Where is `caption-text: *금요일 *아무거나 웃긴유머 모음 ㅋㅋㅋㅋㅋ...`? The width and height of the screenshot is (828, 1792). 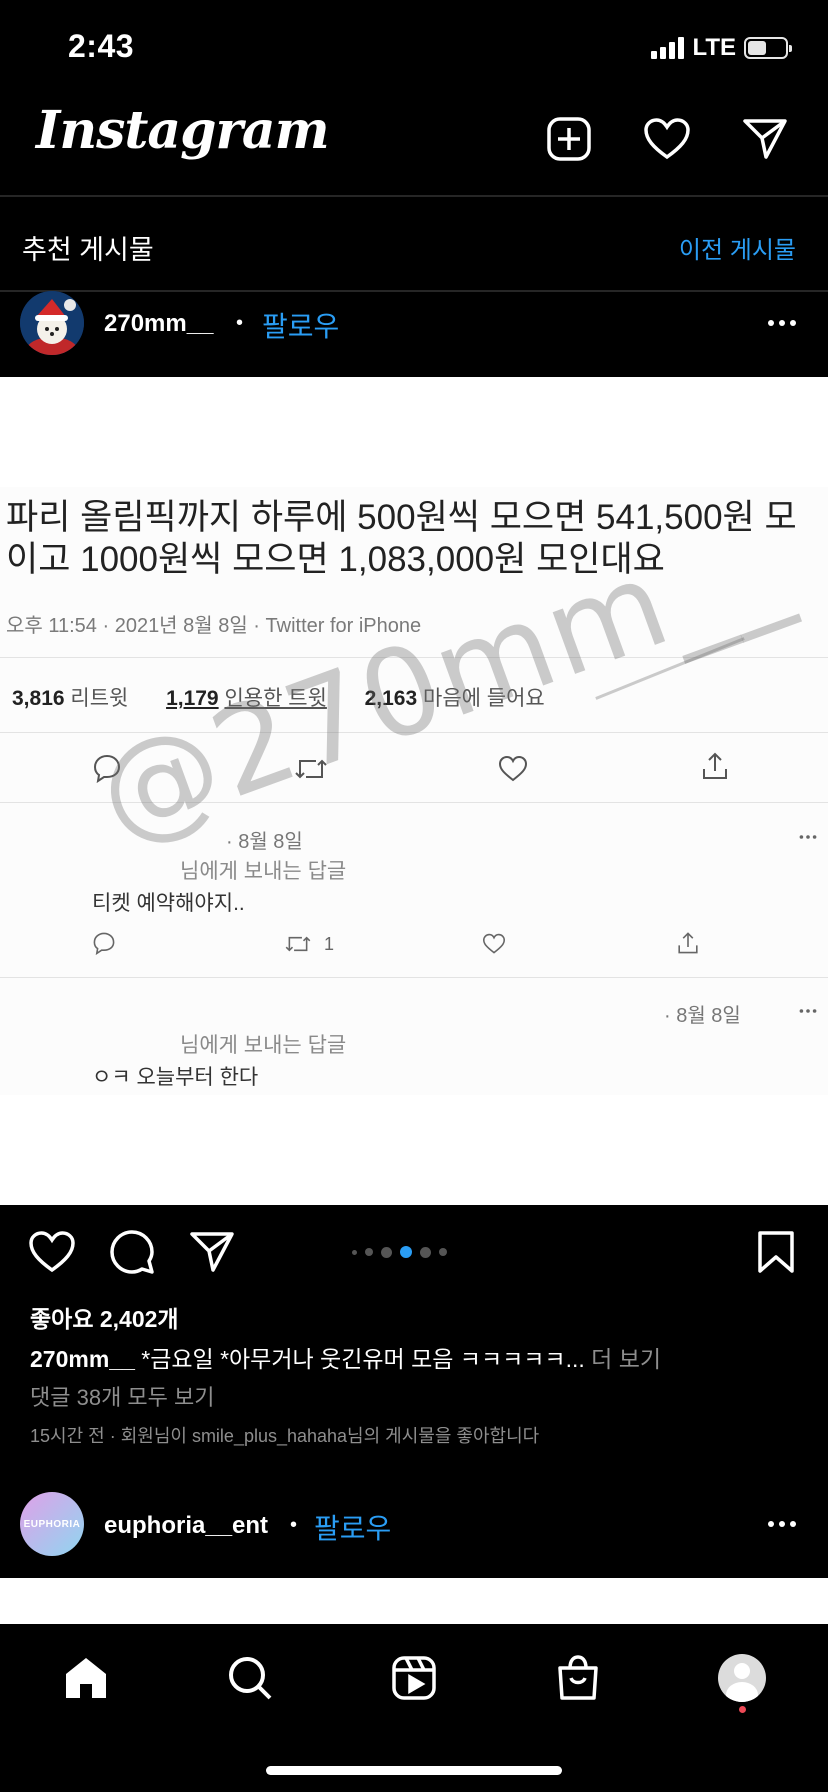 caption-text: *금요일 *아무거나 웃긴유머 모음 ㅋㅋㅋㅋㅋ... is located at coordinates (363, 1359).